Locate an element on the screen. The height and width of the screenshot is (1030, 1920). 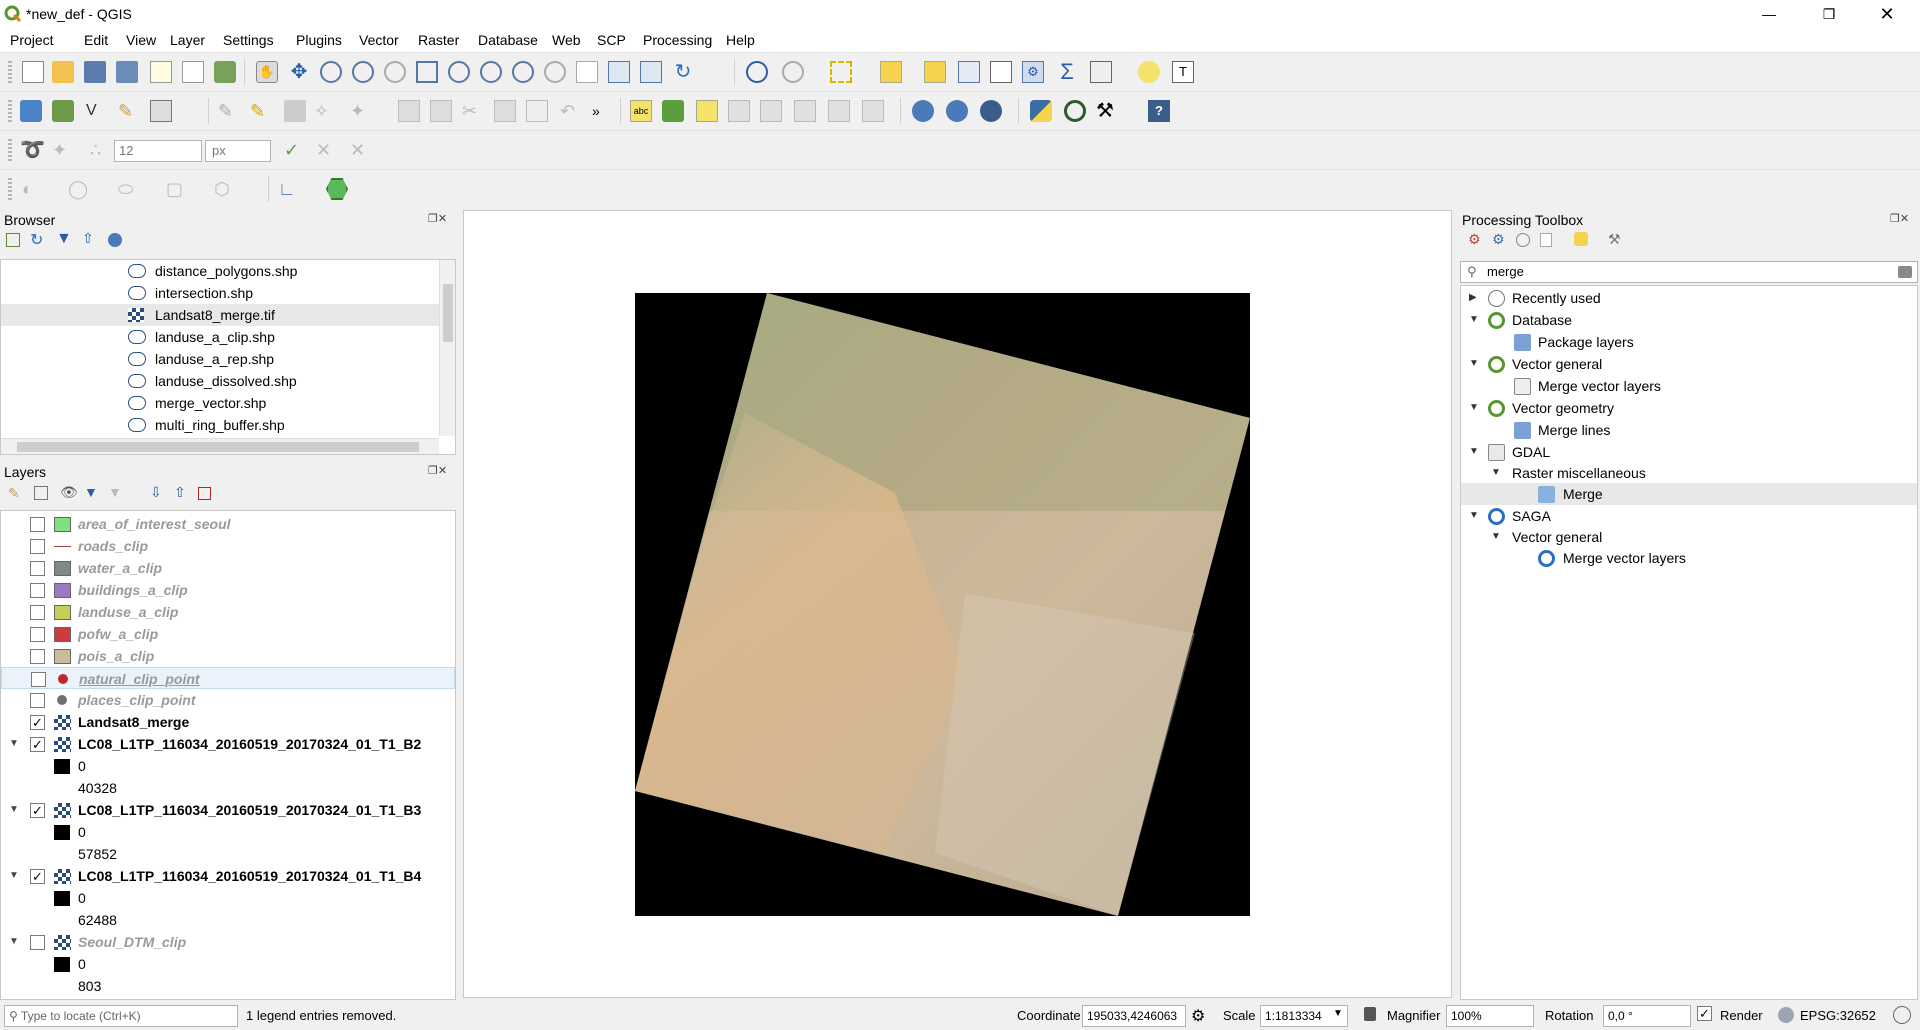
toolbar-overflow-icon: » is located at coordinates (603, 111).